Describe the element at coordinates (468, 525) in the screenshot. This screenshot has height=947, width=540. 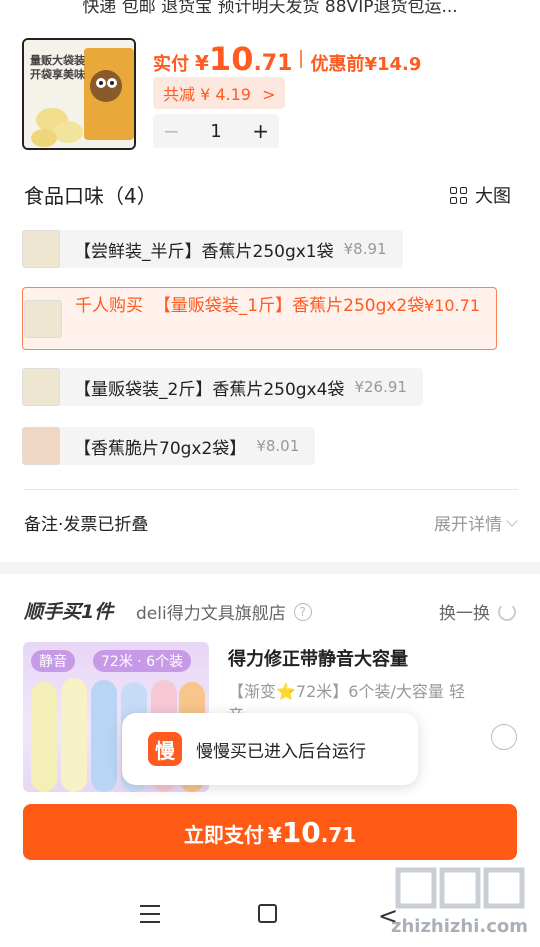
I see `expand-details-label: 展开详情` at that location.